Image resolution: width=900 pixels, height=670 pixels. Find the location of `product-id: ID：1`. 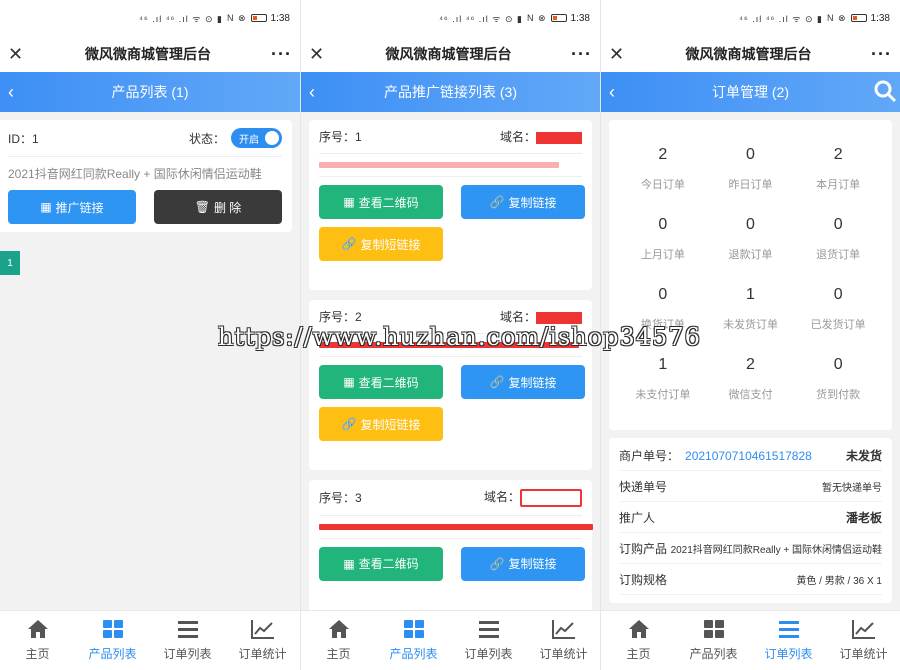

product-id: ID：1 is located at coordinates (23, 138).